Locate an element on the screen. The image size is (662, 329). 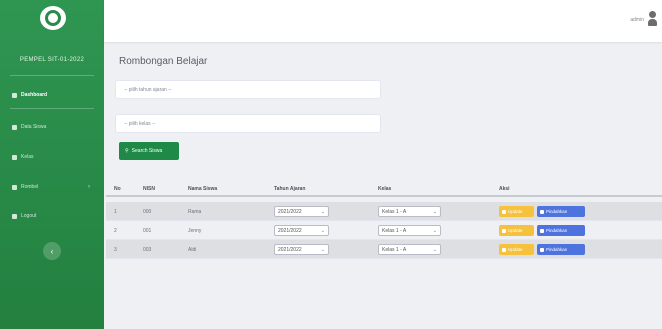
header-nama: Nama Siswa is located at coordinates (203, 189).